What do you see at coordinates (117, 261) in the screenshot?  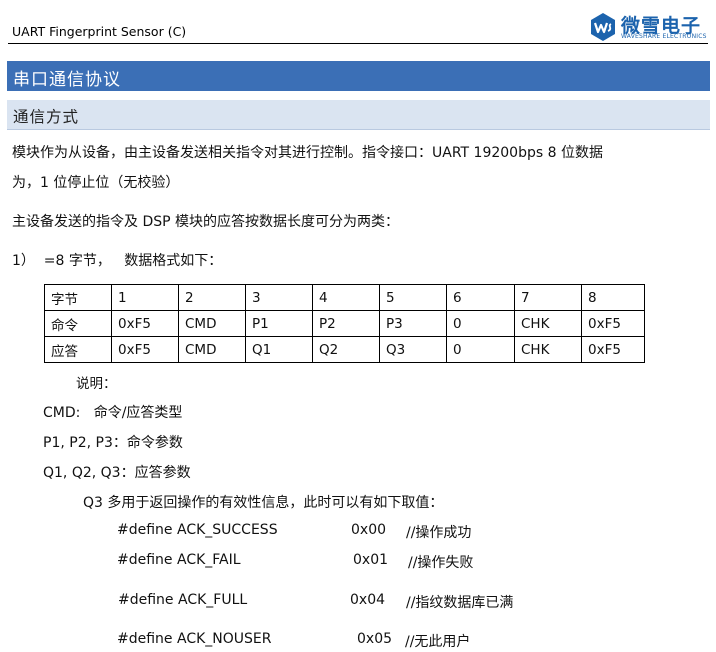 I see `list-item-8-bytes: 1） =8 字节， 数据格式如下：` at bounding box center [117, 261].